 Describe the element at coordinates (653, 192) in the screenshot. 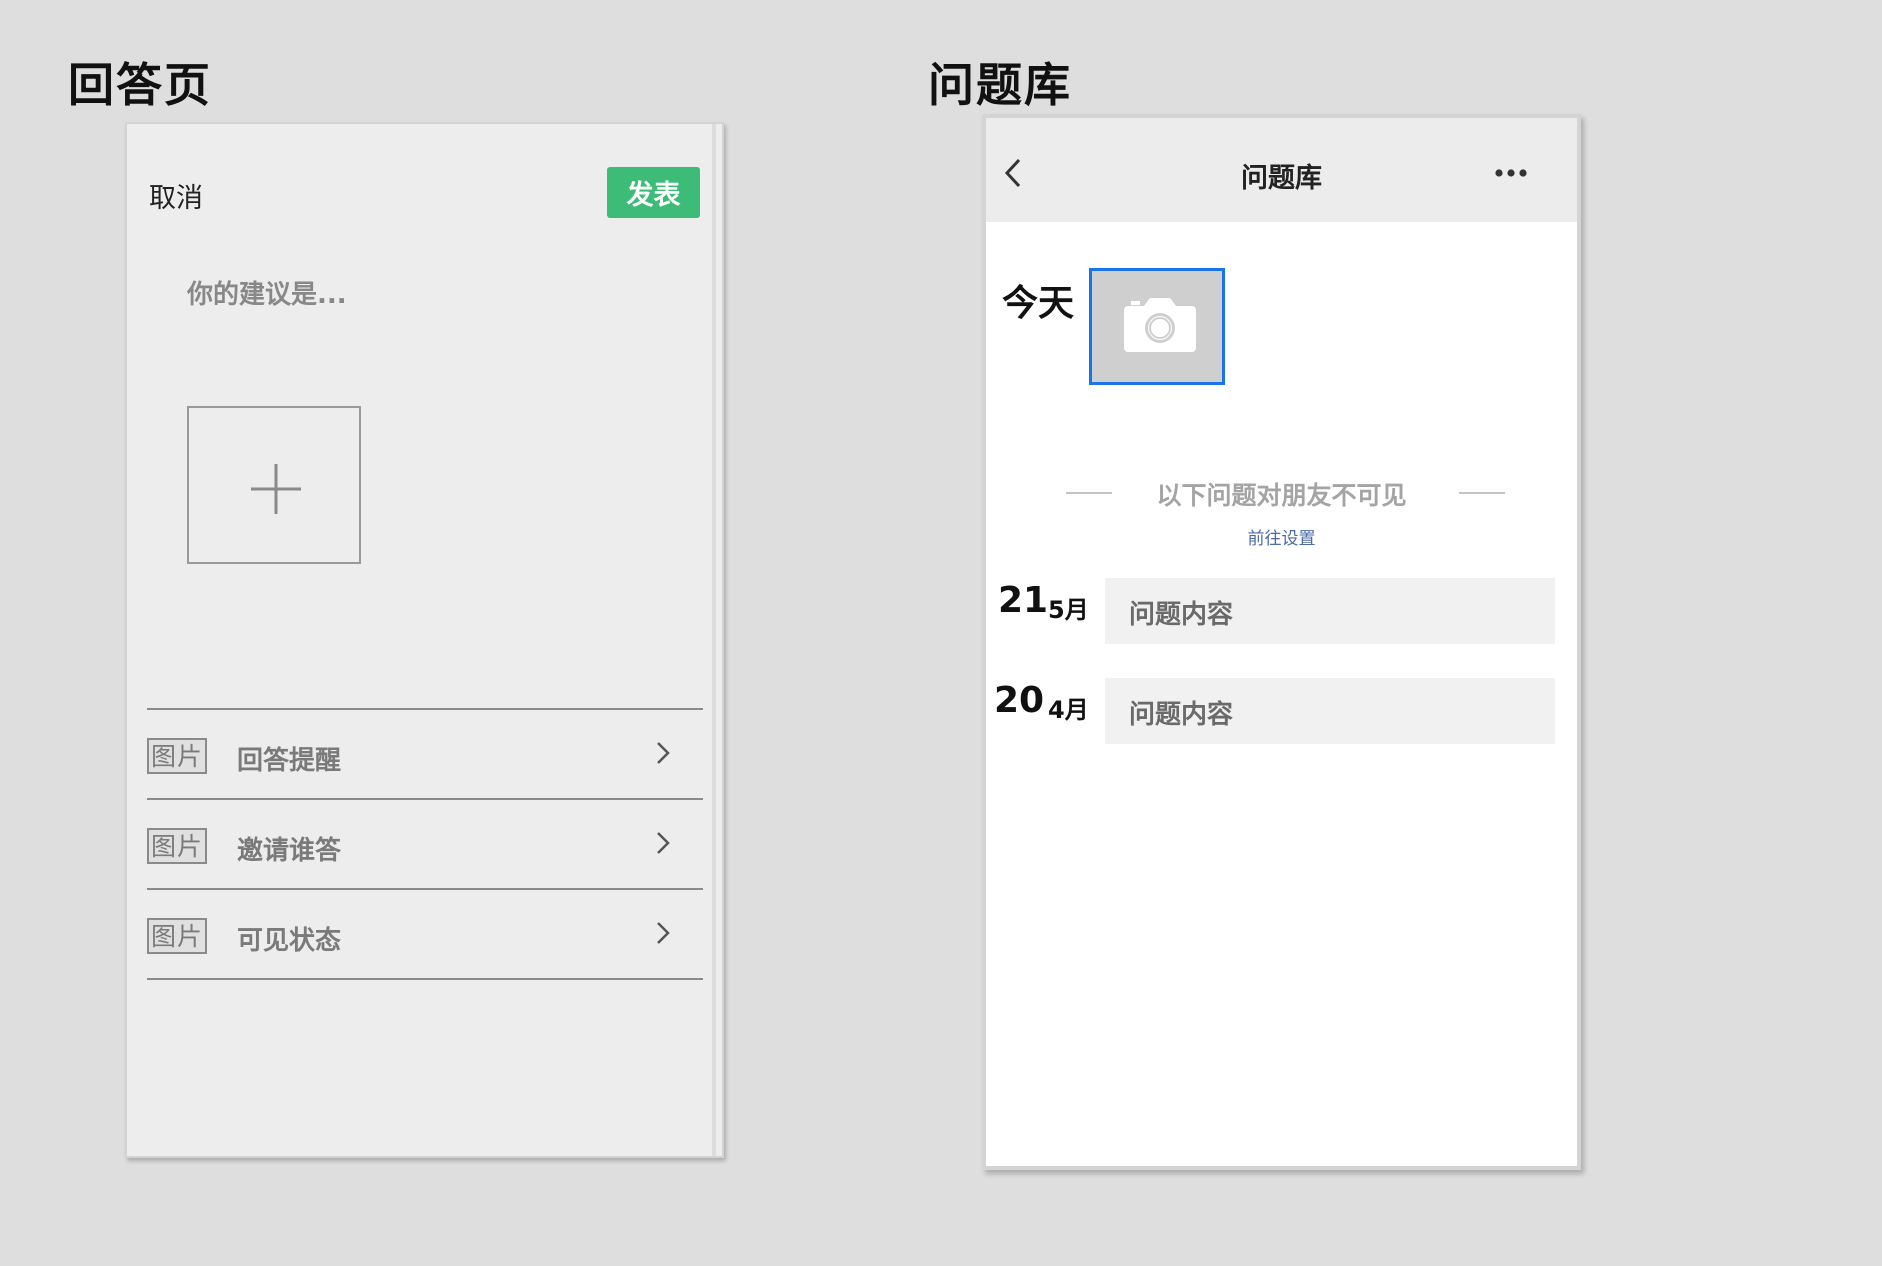

I see `publish-button: 发表` at that location.